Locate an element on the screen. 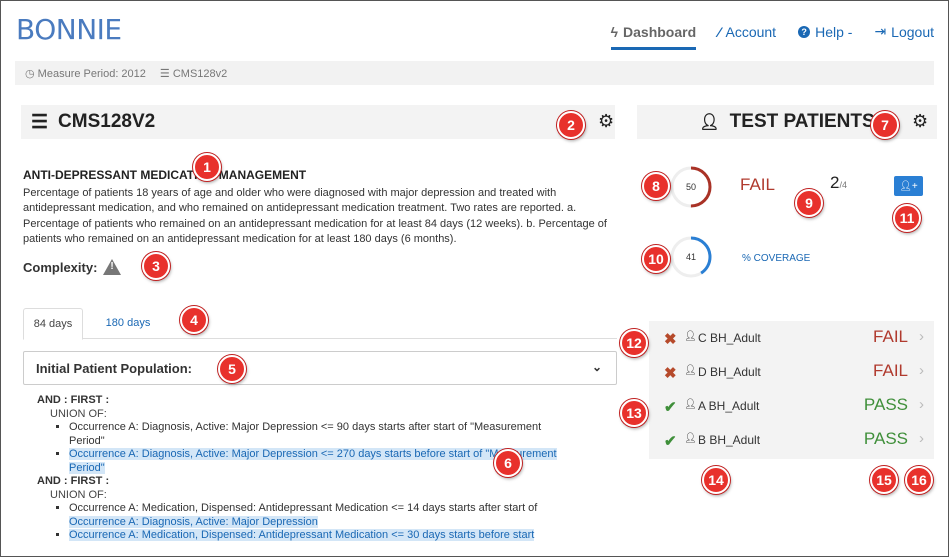 Image resolution: width=949 pixels, height=557 pixels. callout-6: 6 is located at coordinates (508, 463).